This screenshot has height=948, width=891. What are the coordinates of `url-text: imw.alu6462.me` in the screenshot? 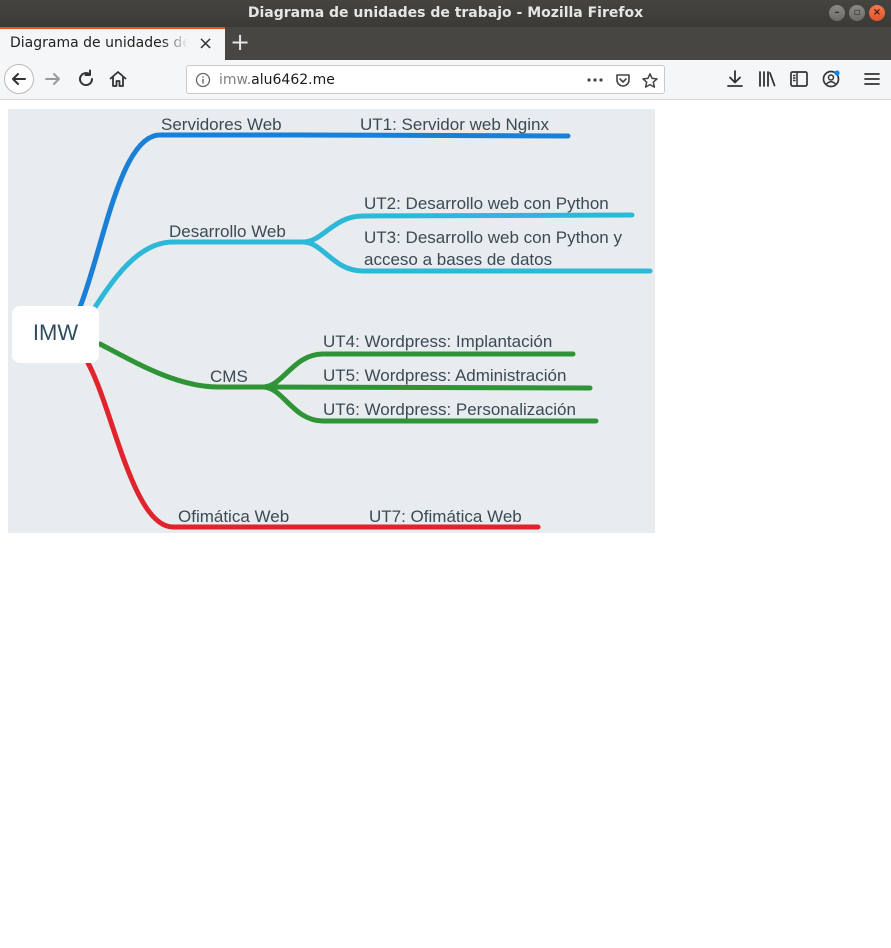 It's located at (277, 80).